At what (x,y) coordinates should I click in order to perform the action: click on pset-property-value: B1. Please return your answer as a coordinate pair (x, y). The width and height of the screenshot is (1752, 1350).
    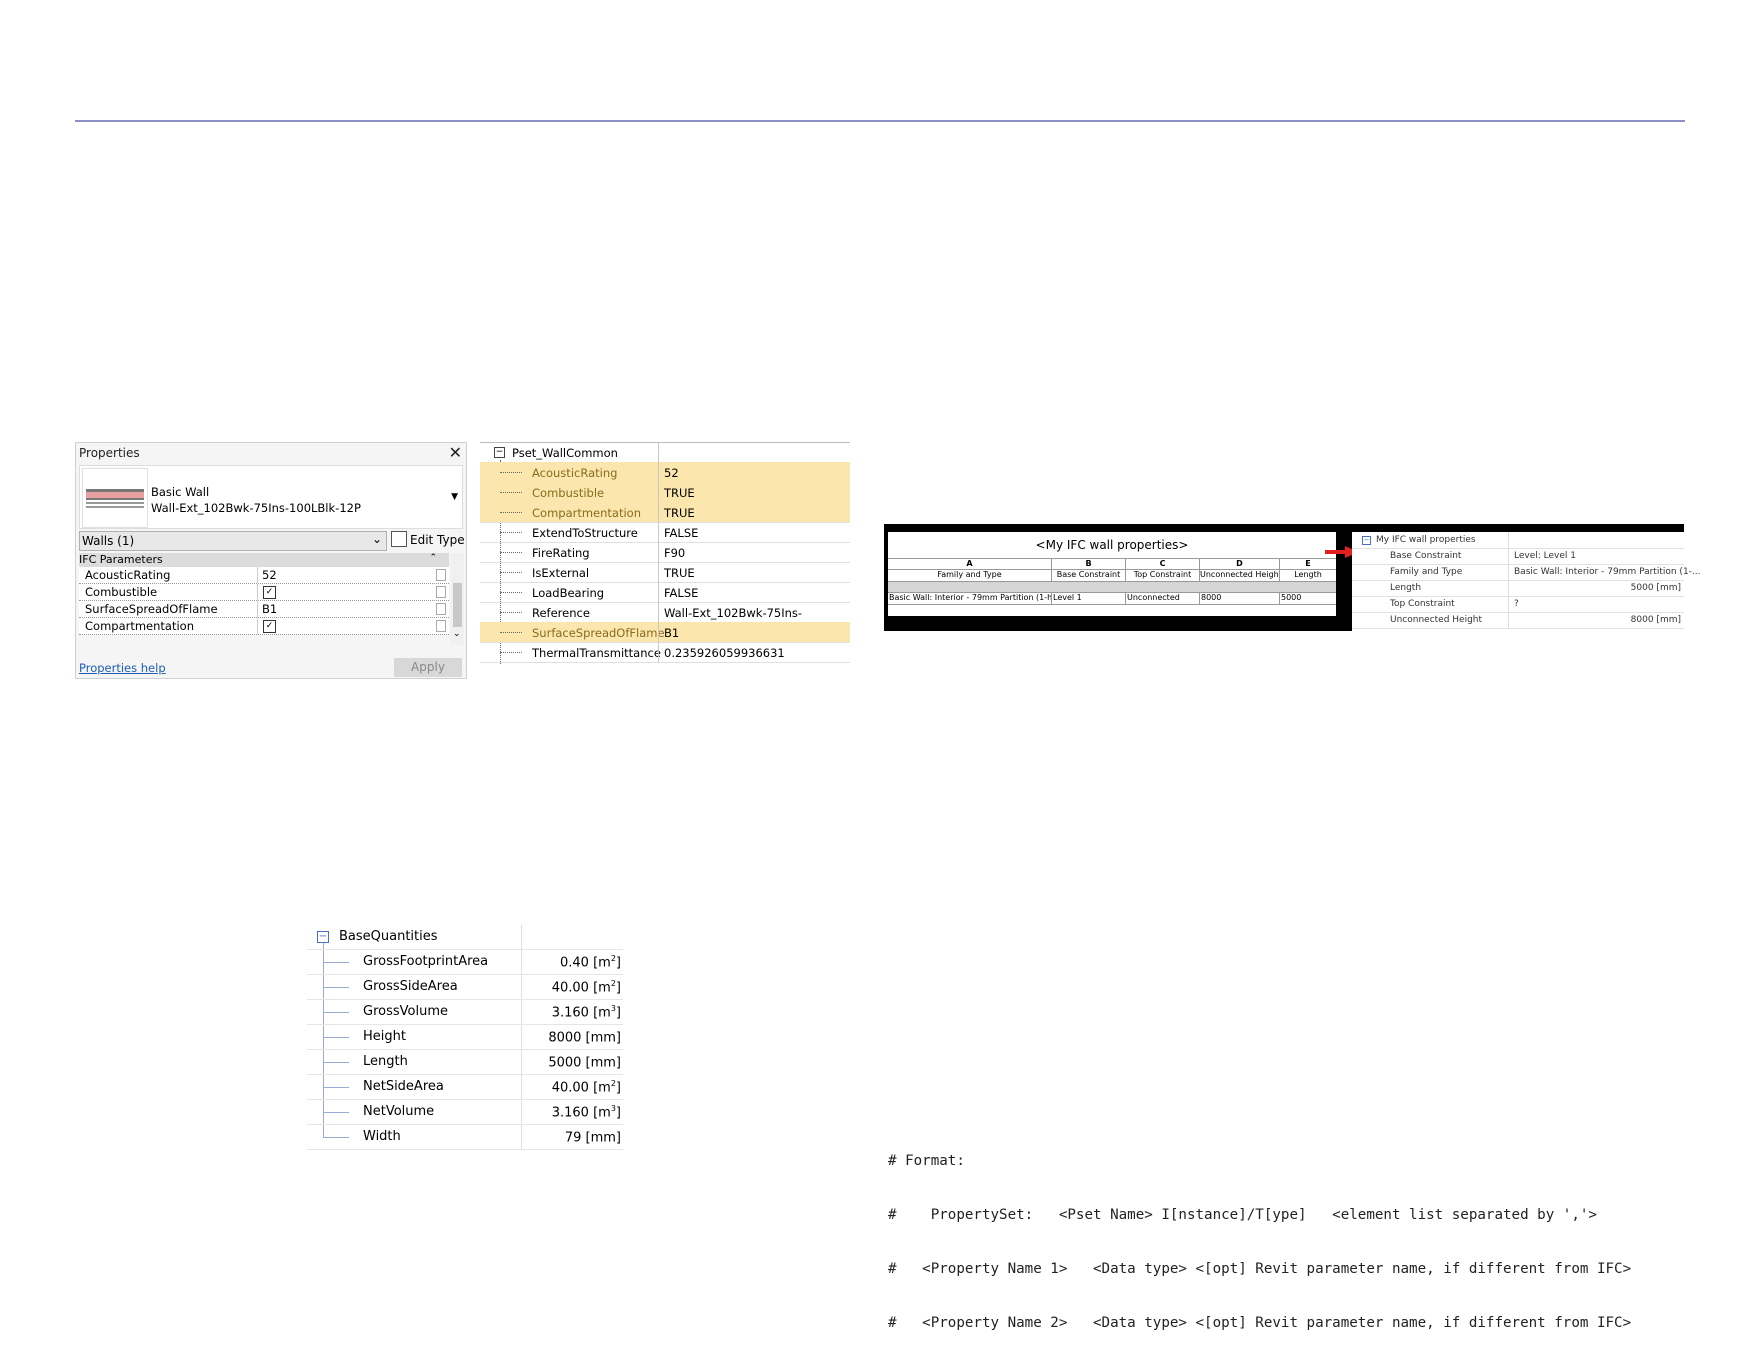
    Looking at the image, I should click on (671, 633).